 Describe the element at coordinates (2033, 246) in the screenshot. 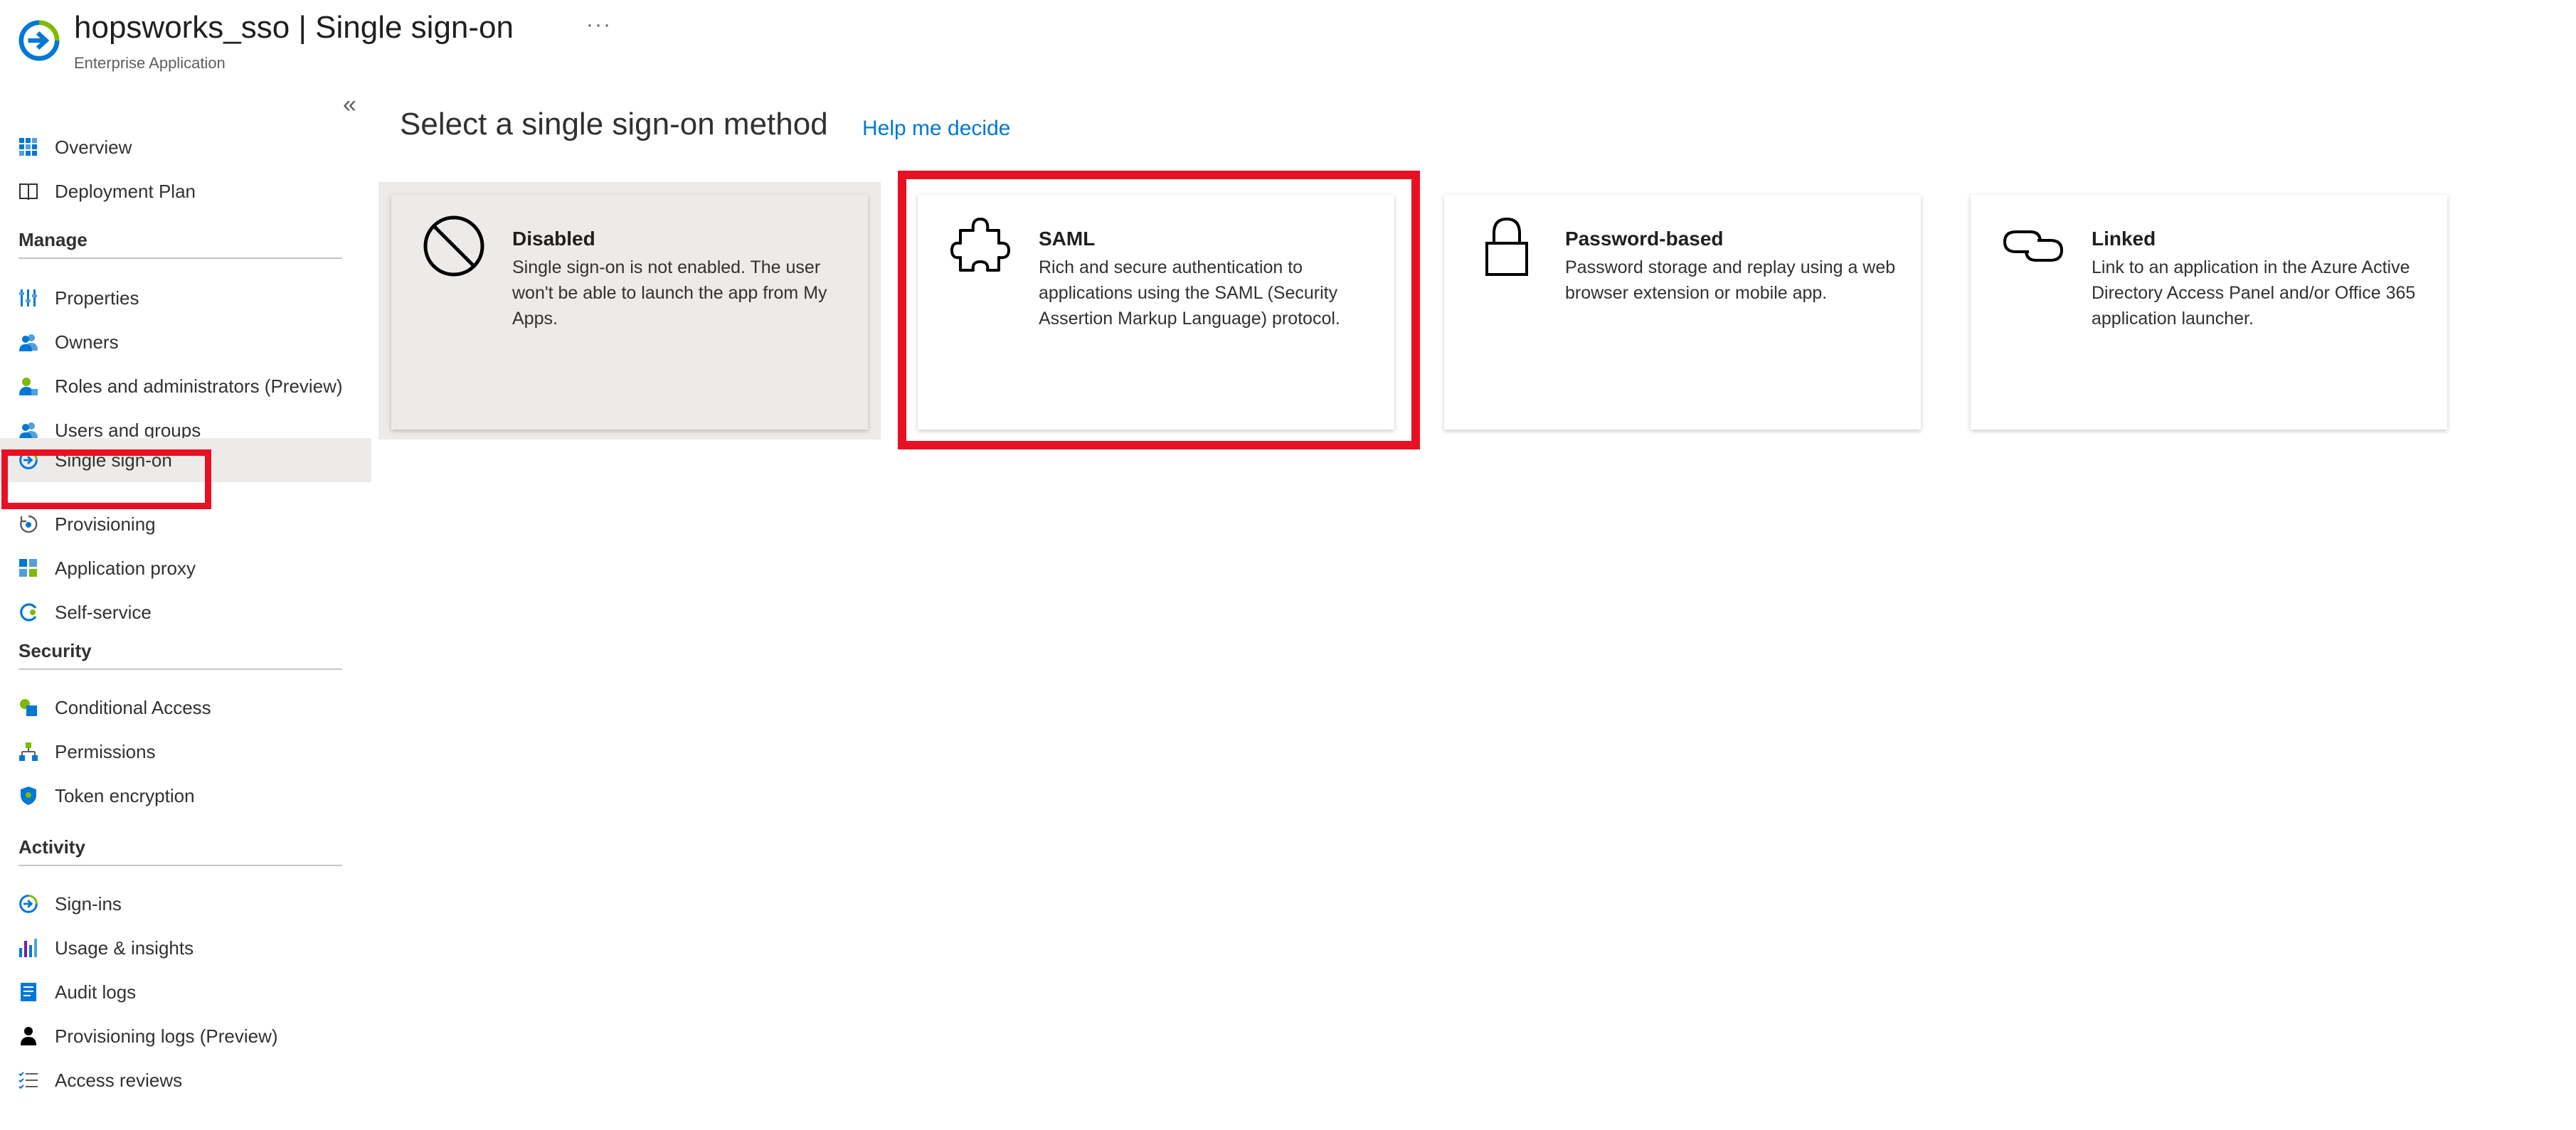

I see `link-icon` at that location.